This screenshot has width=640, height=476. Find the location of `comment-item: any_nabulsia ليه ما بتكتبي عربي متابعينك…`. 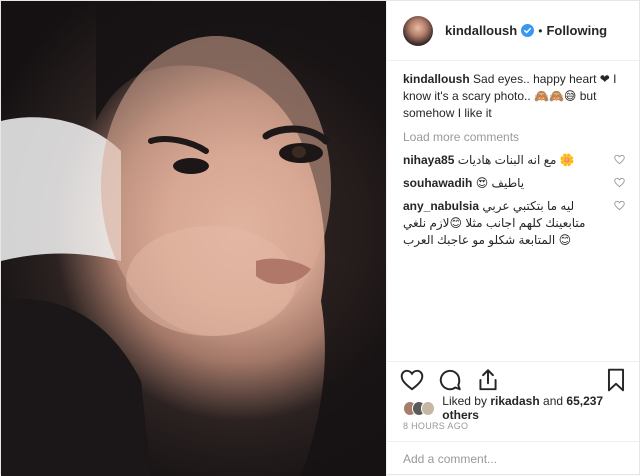

comment-item: any_nabulsia ليه ما بتكتبي عربي متابعينك… is located at coordinates (514, 223).